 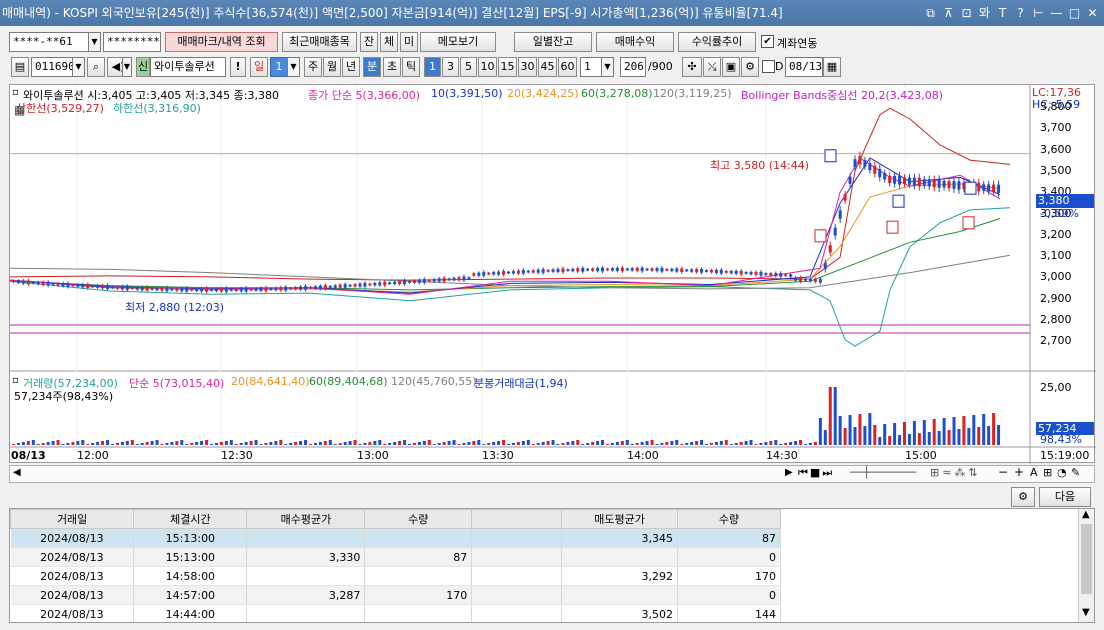 What do you see at coordinates (395, 613) in the screenshot?
I see `table-row: 2024/08/13 14:44:00 3,502 144` at bounding box center [395, 613].